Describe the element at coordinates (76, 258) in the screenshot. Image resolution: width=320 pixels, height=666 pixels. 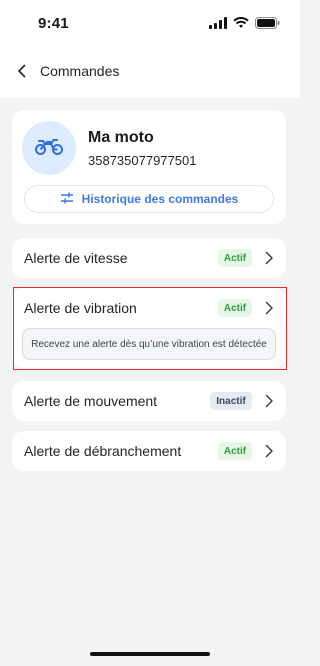
I see `alert-speed-label: Alerte de vitesse` at that location.